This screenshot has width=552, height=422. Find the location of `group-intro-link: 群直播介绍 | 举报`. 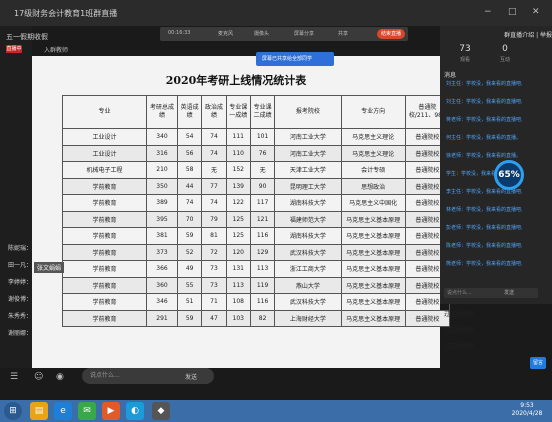

group-intro-link: 群直播介绍 | 举报 is located at coordinates (496, 34).